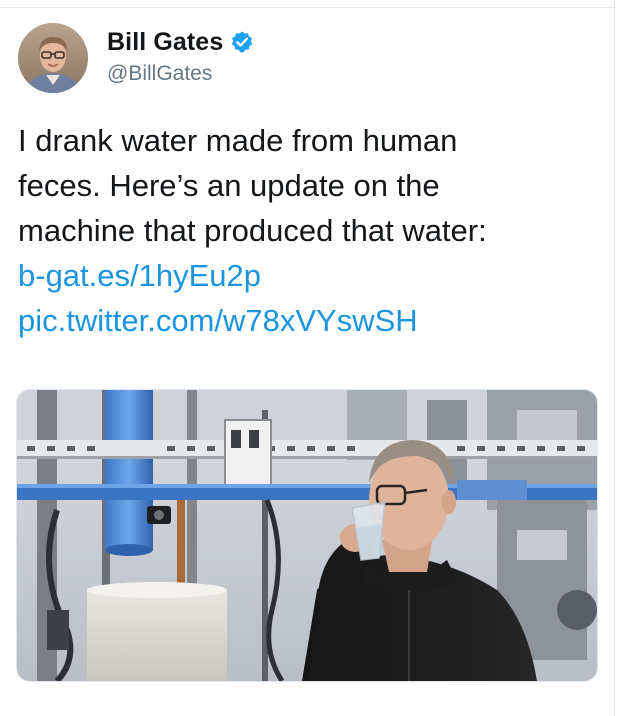  Describe the element at coordinates (242, 42) in the screenshot. I see `verified-badge-icon` at that location.